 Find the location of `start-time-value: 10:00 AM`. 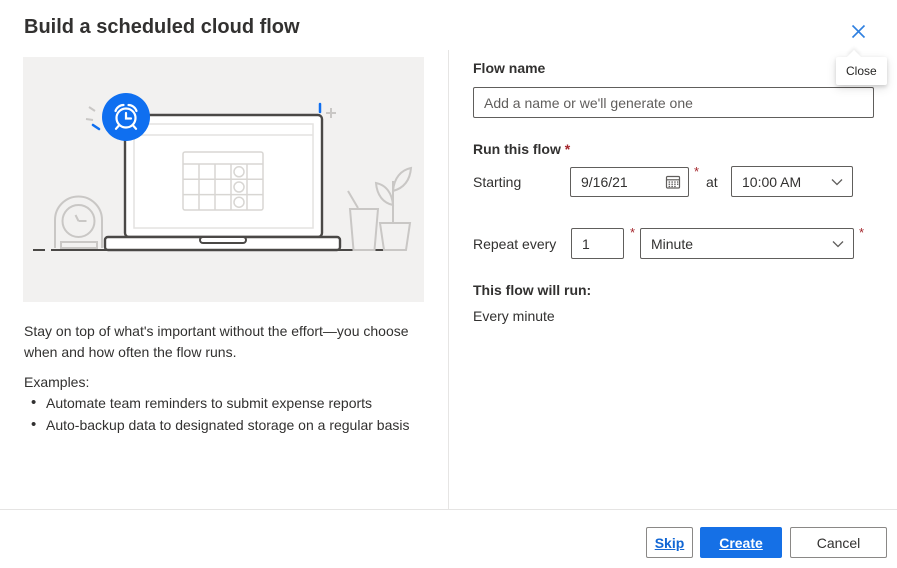

start-time-value: 10:00 AM is located at coordinates (772, 181).